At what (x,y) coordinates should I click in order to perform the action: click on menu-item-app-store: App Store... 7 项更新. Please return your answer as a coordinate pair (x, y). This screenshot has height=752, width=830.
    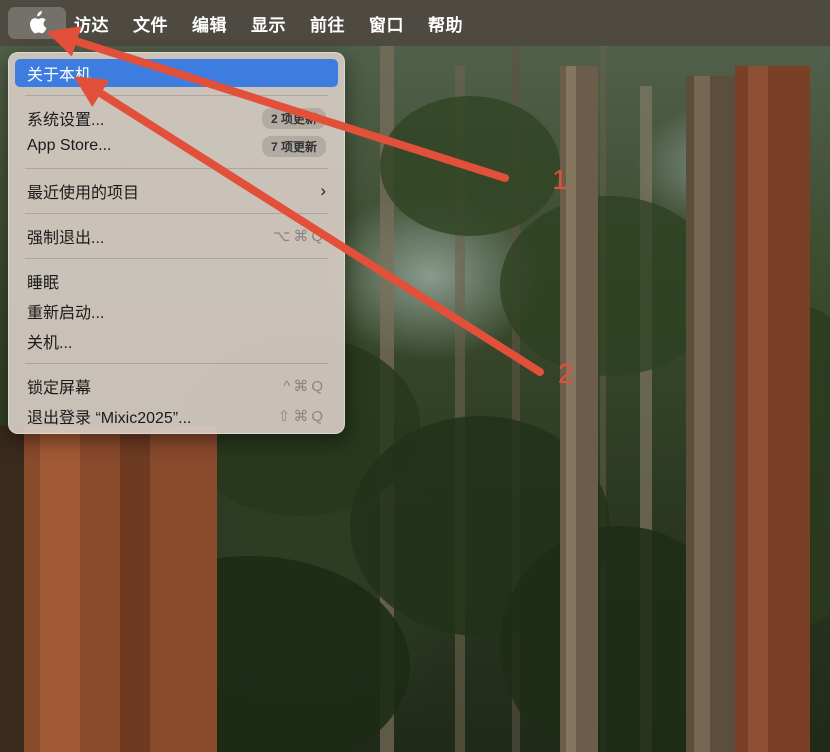
    Looking at the image, I should click on (176, 146).